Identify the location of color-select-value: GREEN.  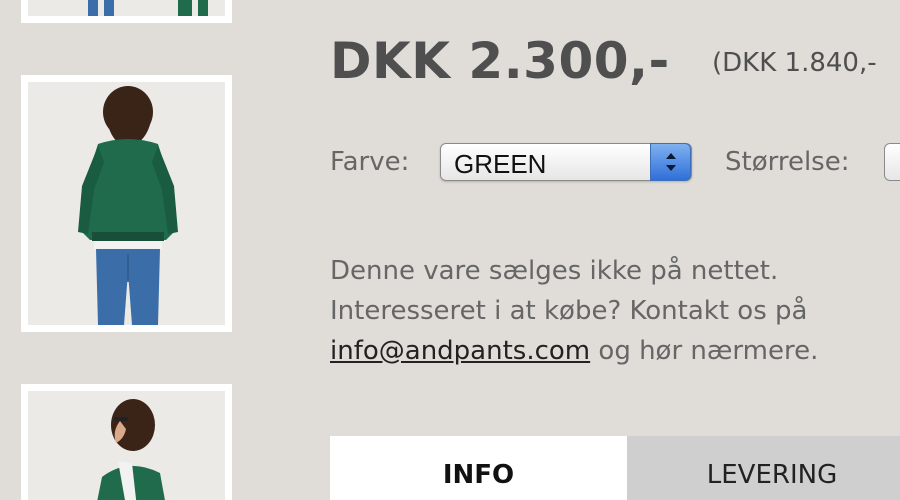
(500, 164).